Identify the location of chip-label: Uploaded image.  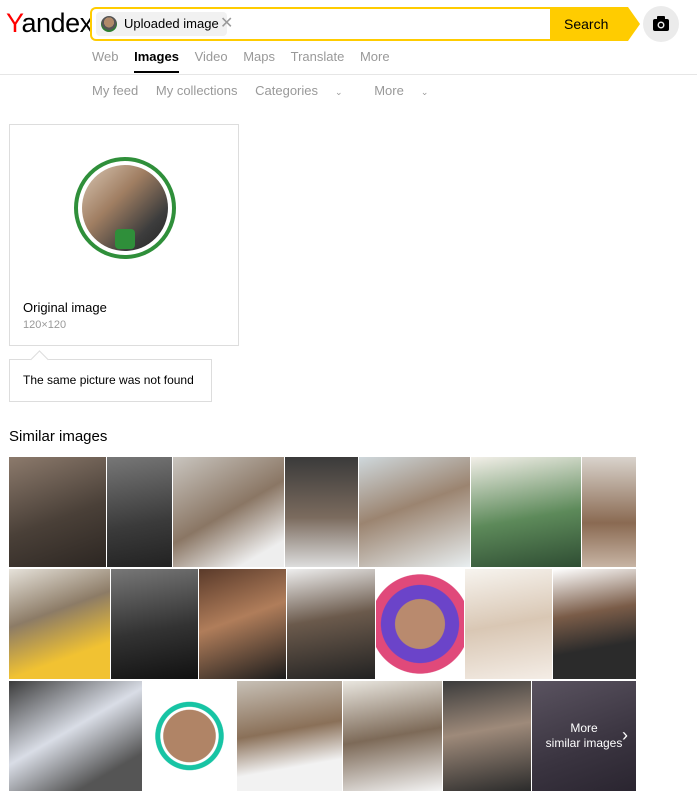
(171, 23).